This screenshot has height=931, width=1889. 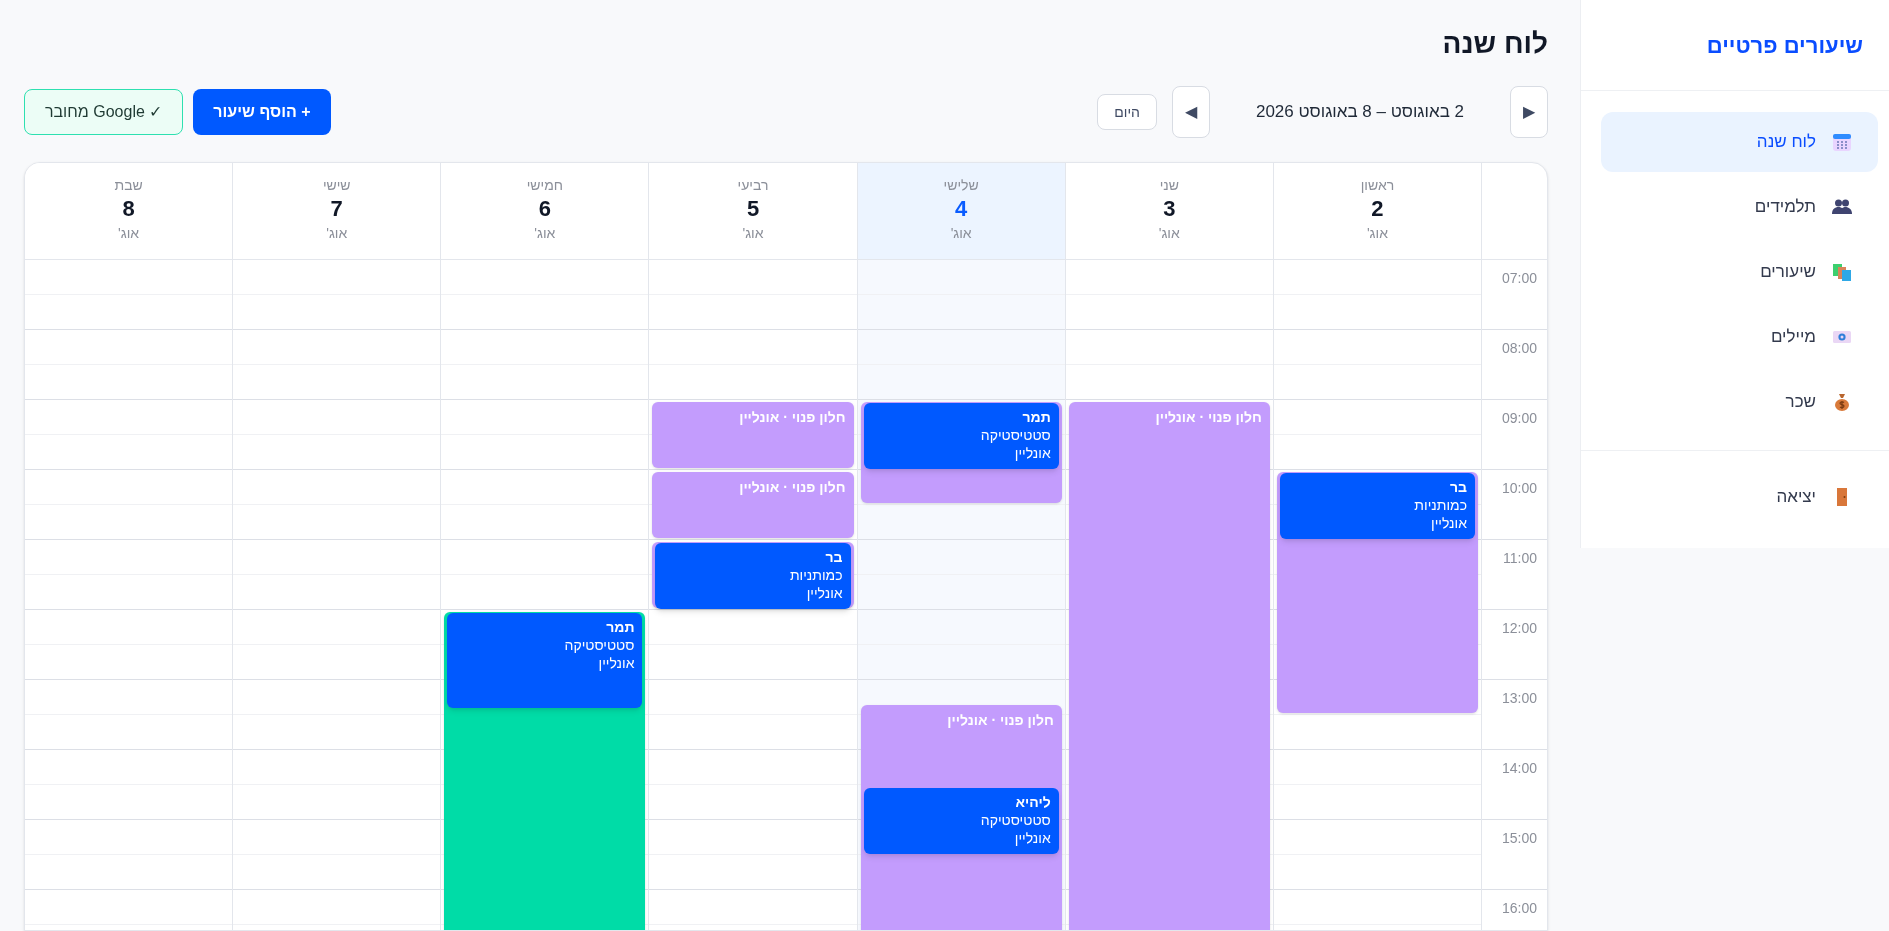 I want to click on books-icon, so click(x=1842, y=272).